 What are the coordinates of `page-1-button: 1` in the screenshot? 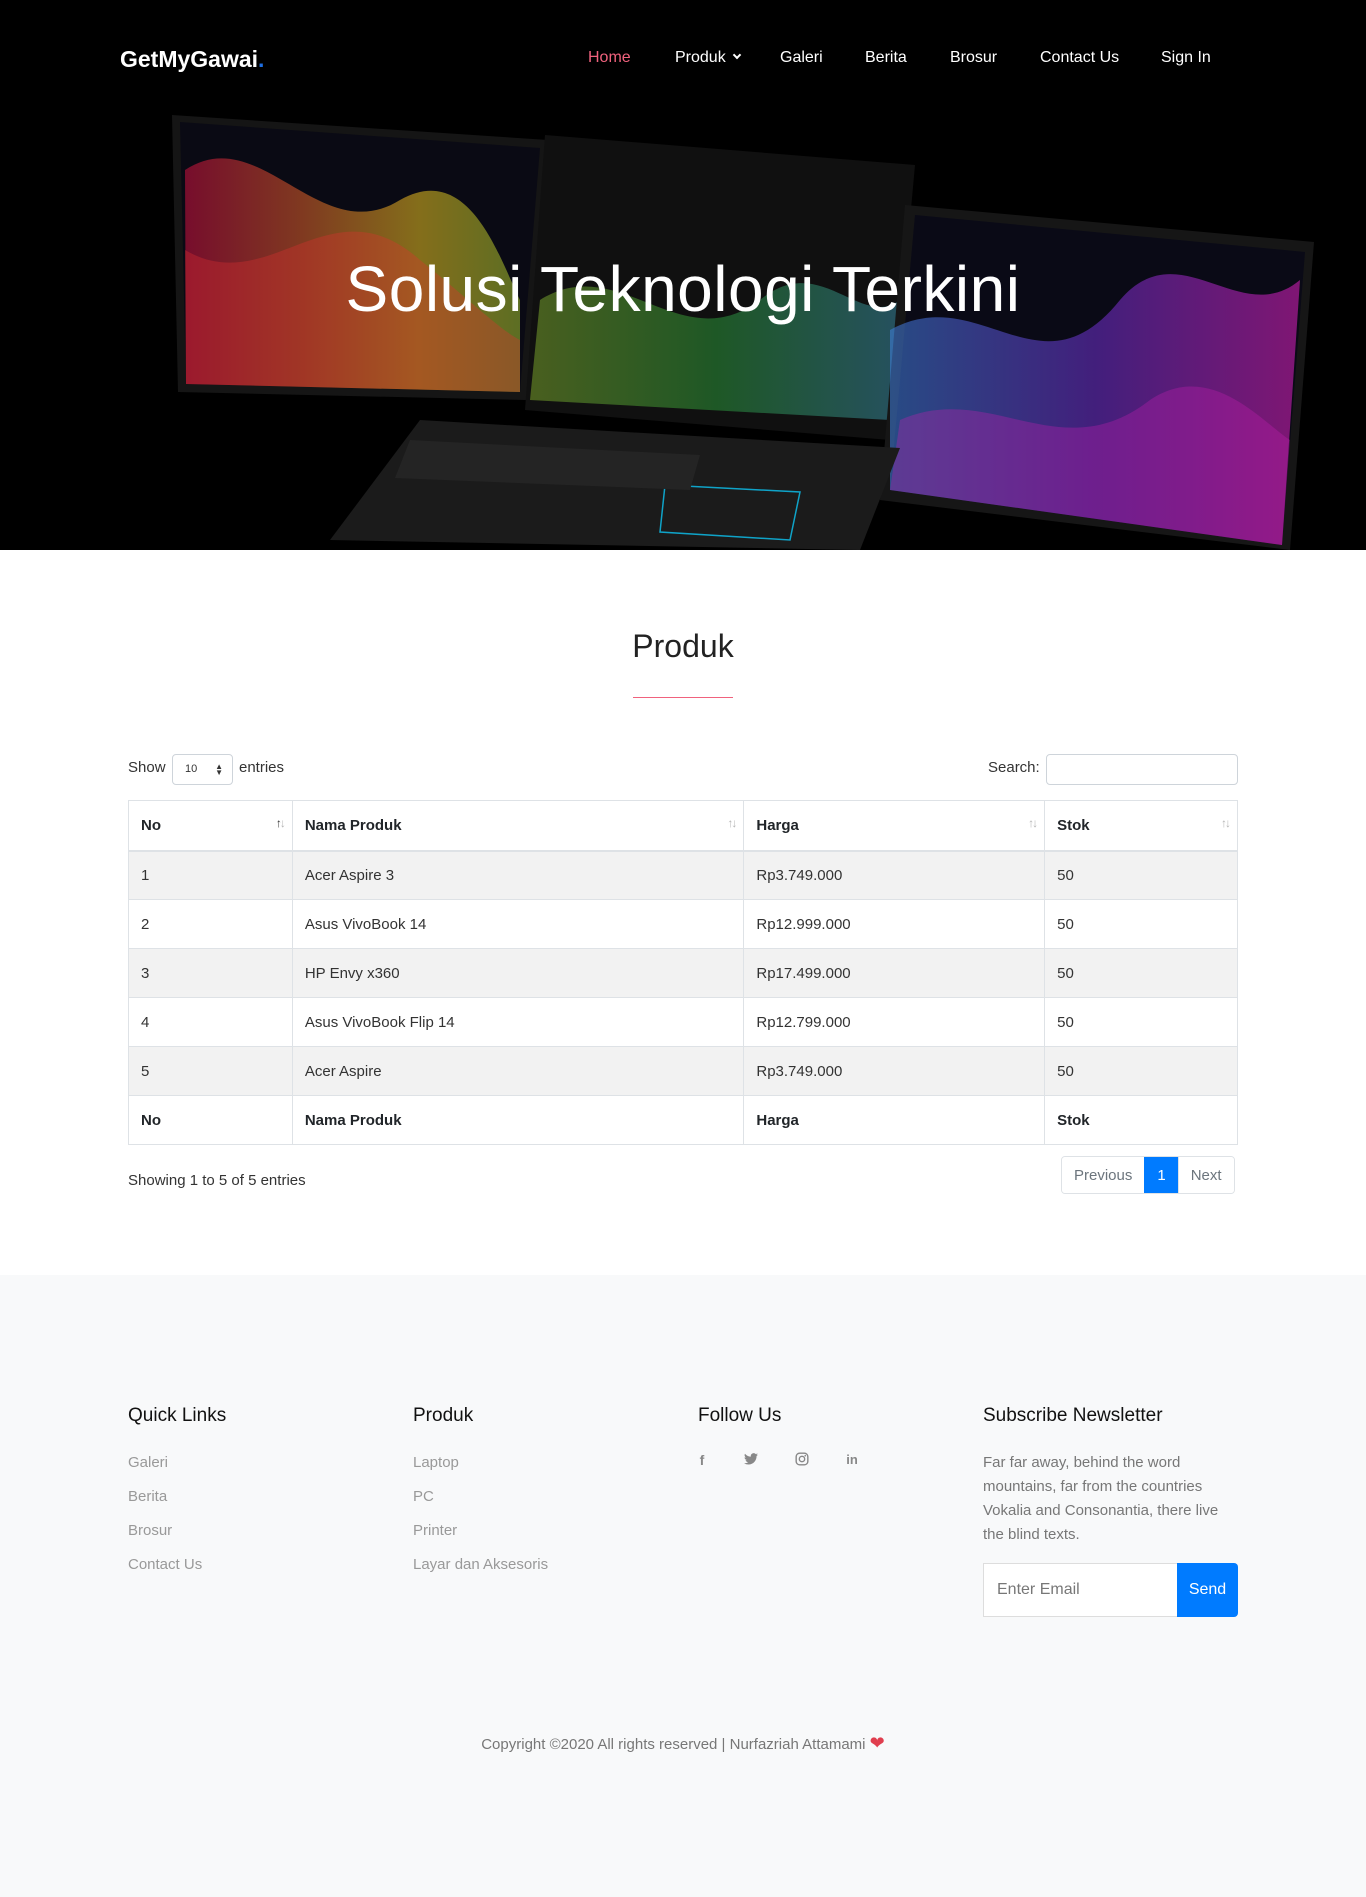 It's located at (1161, 1175).